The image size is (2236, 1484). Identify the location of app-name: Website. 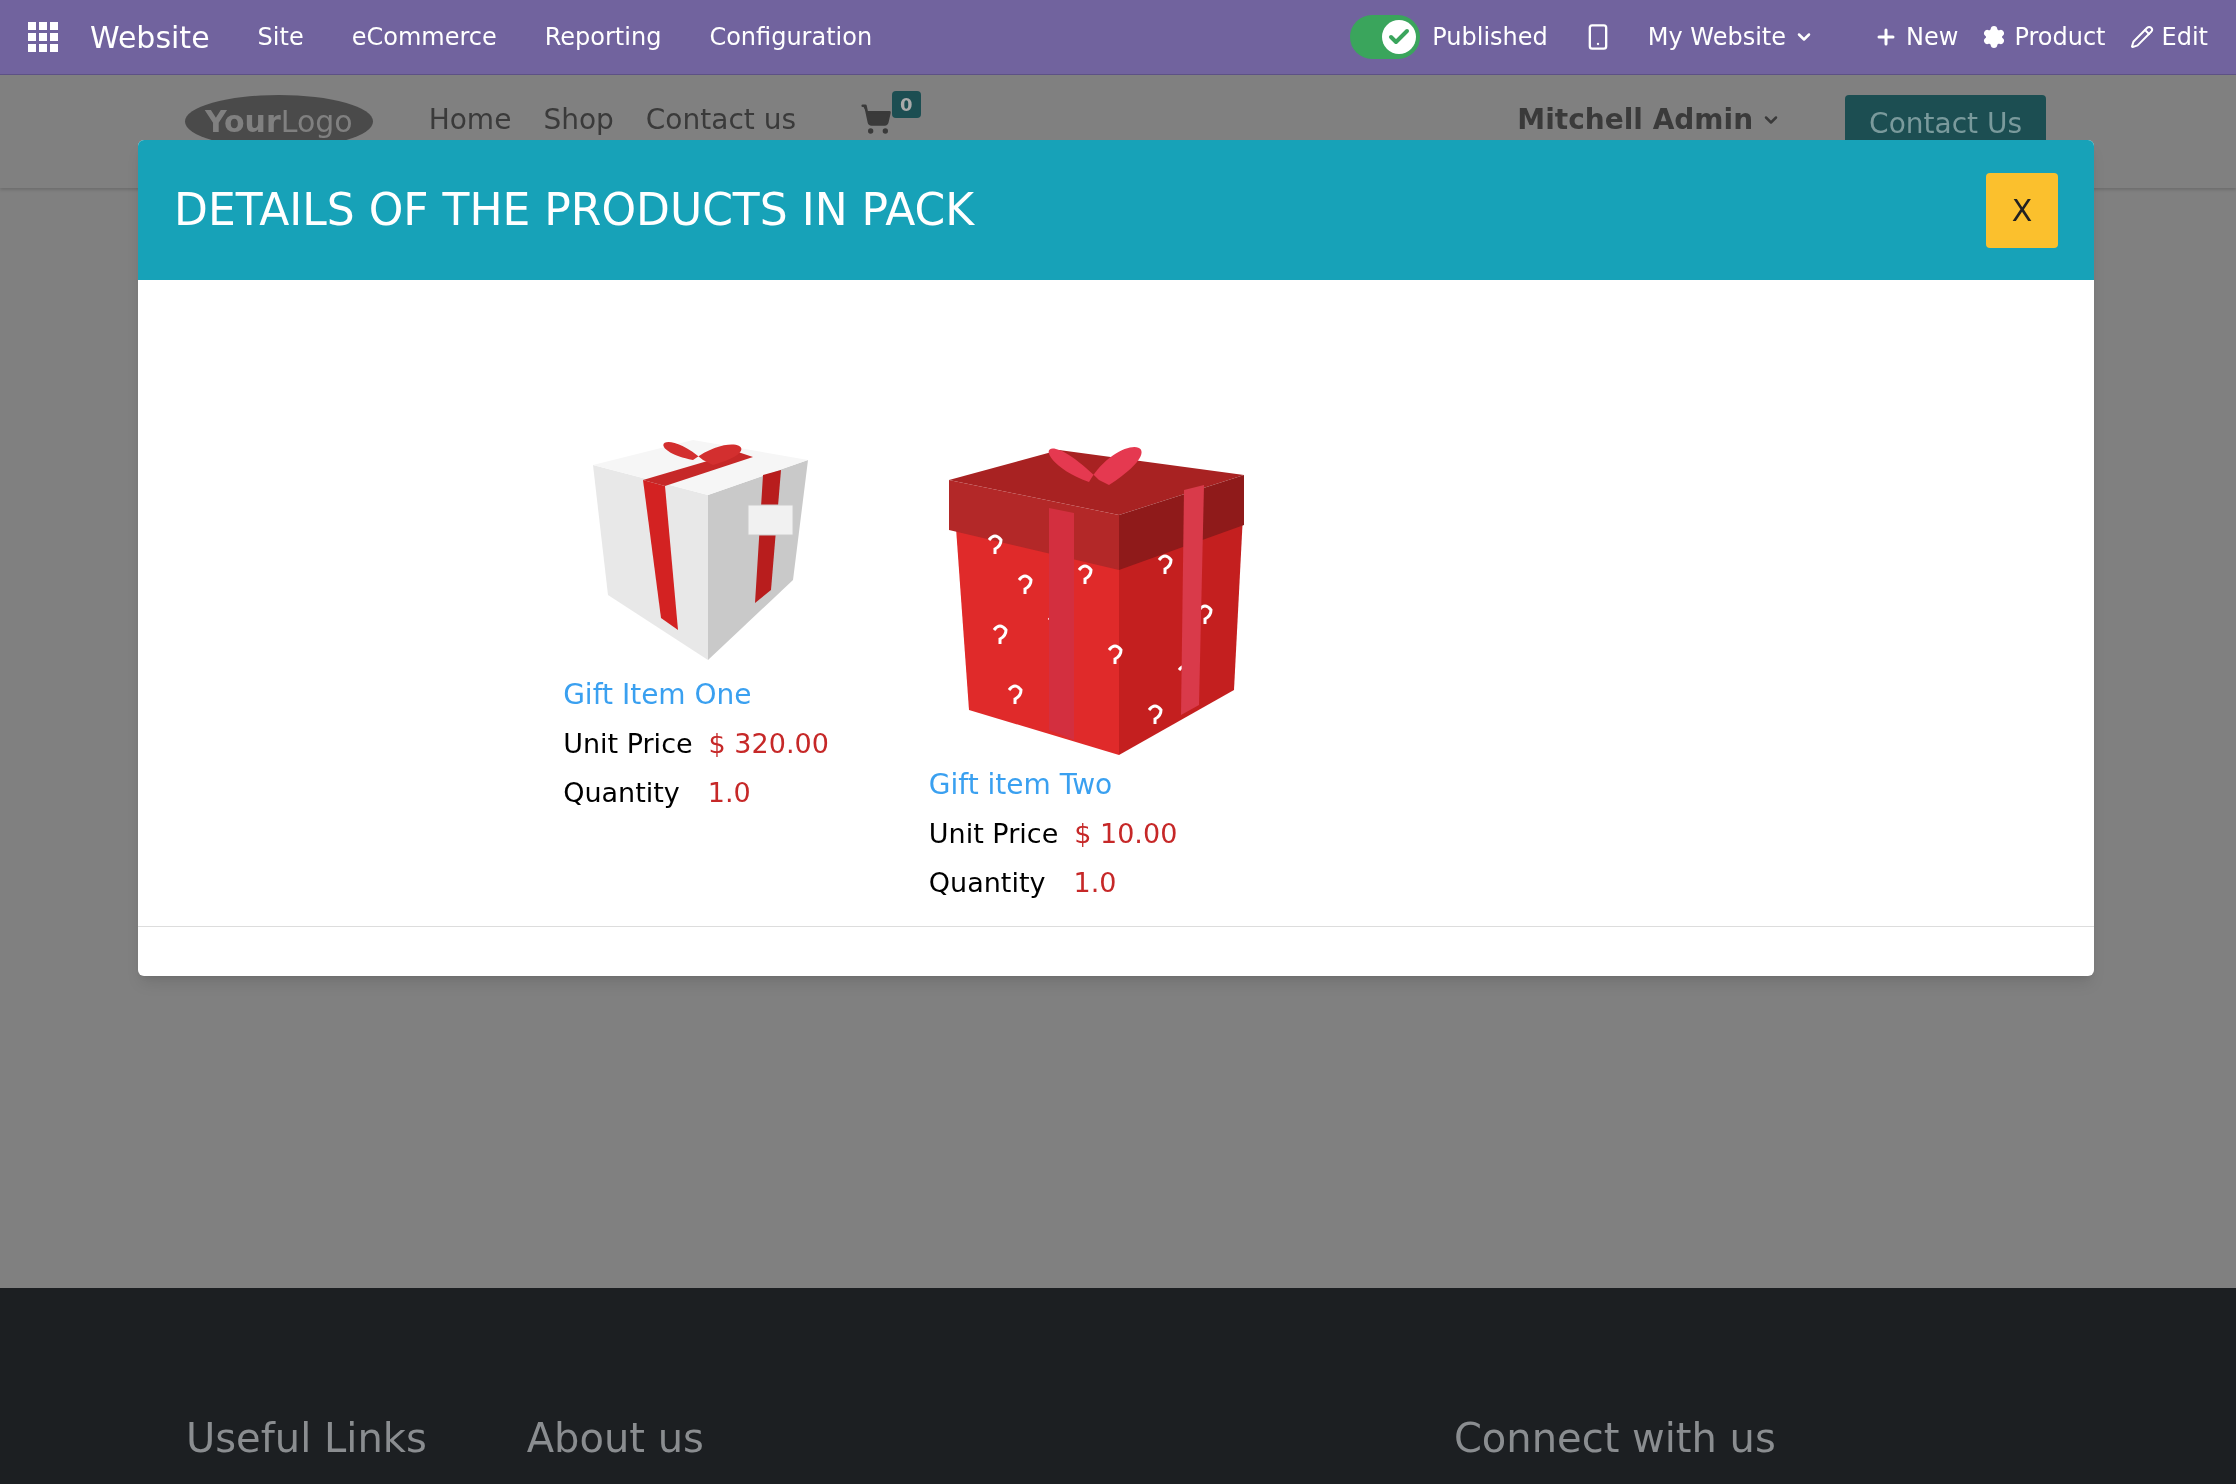
(150, 37).